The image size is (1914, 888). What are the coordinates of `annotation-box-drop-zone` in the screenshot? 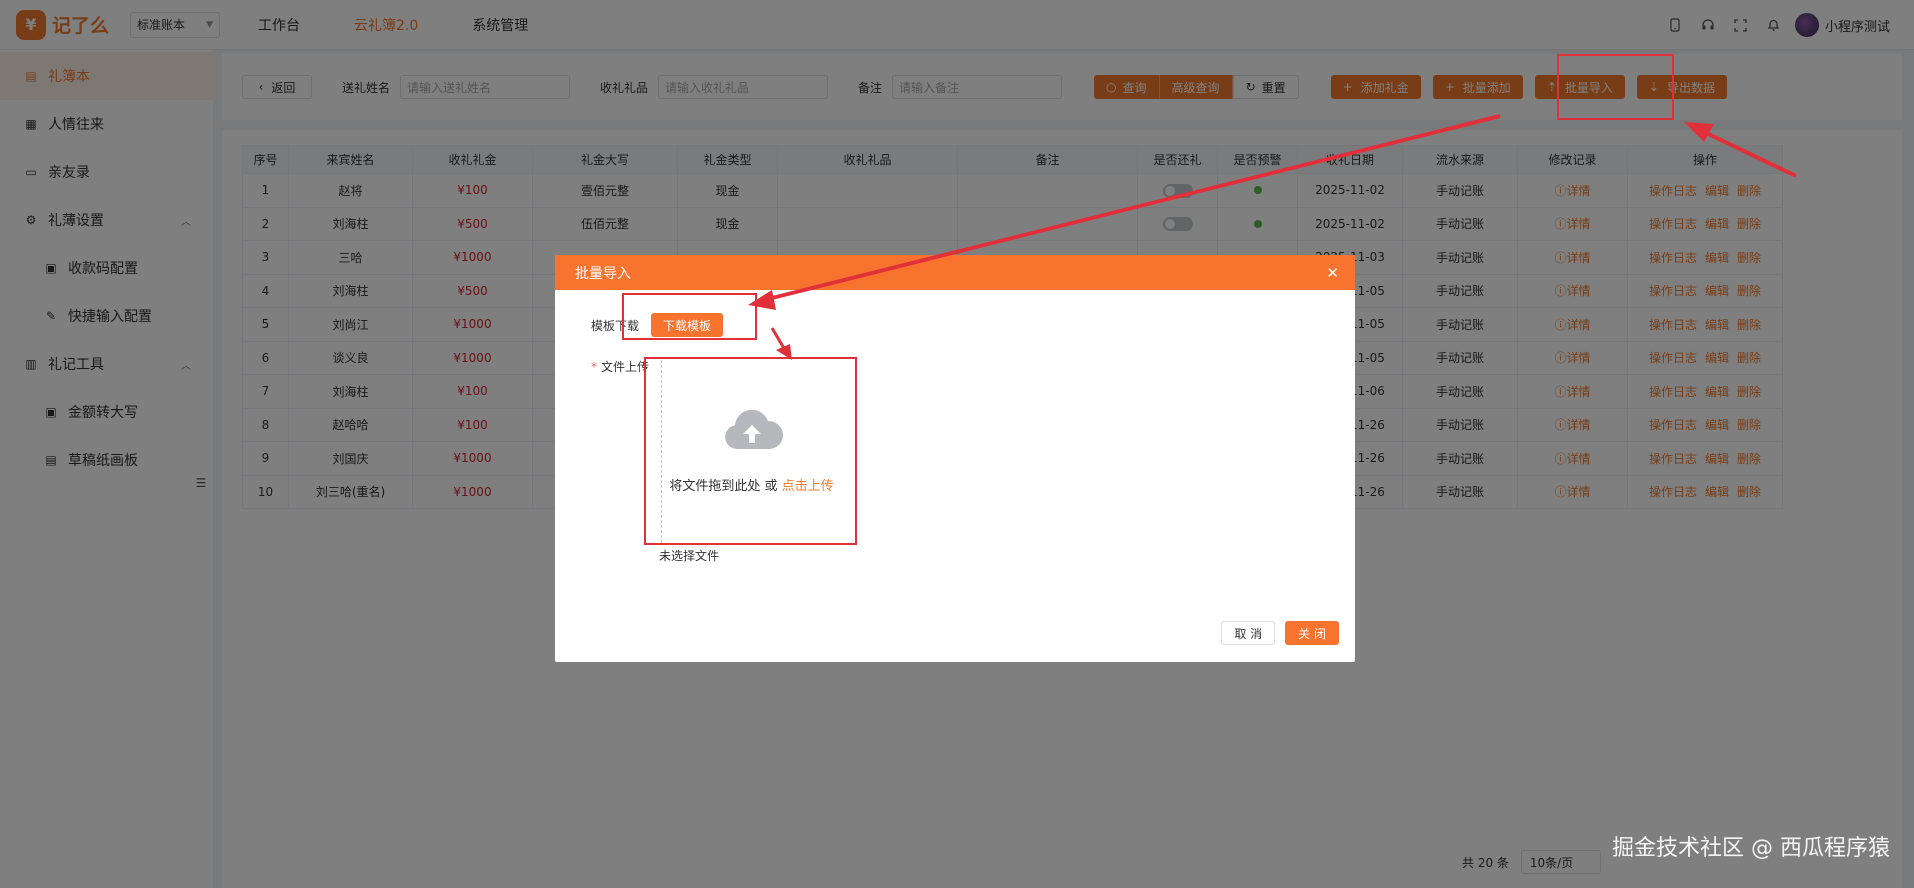 It's located at (750, 451).